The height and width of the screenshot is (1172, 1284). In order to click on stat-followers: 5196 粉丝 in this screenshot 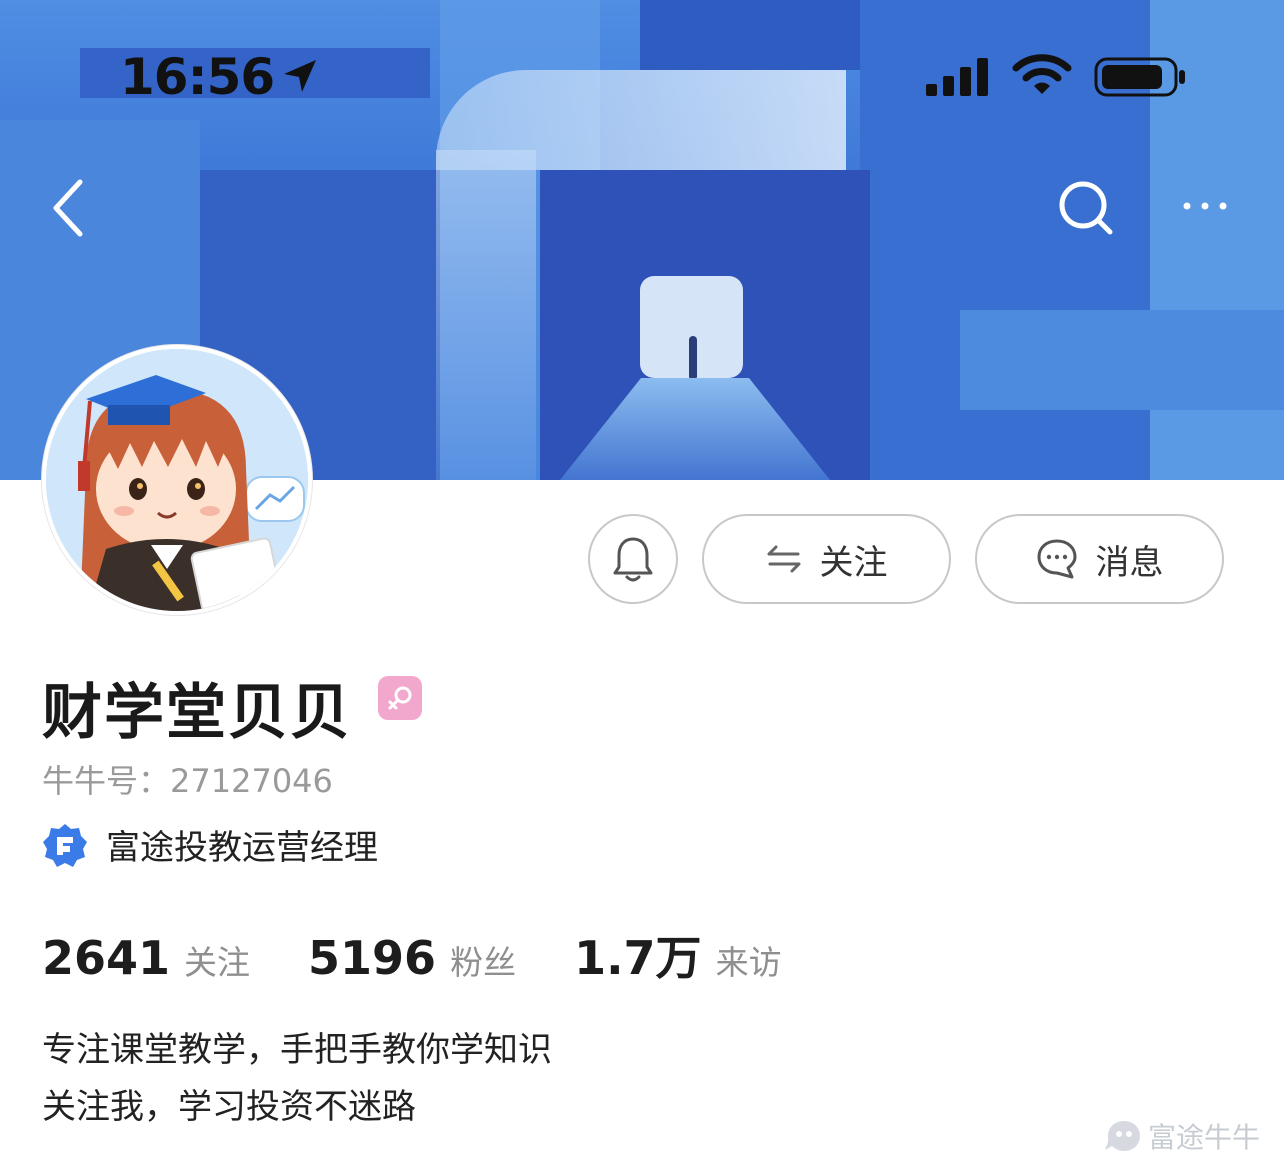, I will do `click(412, 958)`.